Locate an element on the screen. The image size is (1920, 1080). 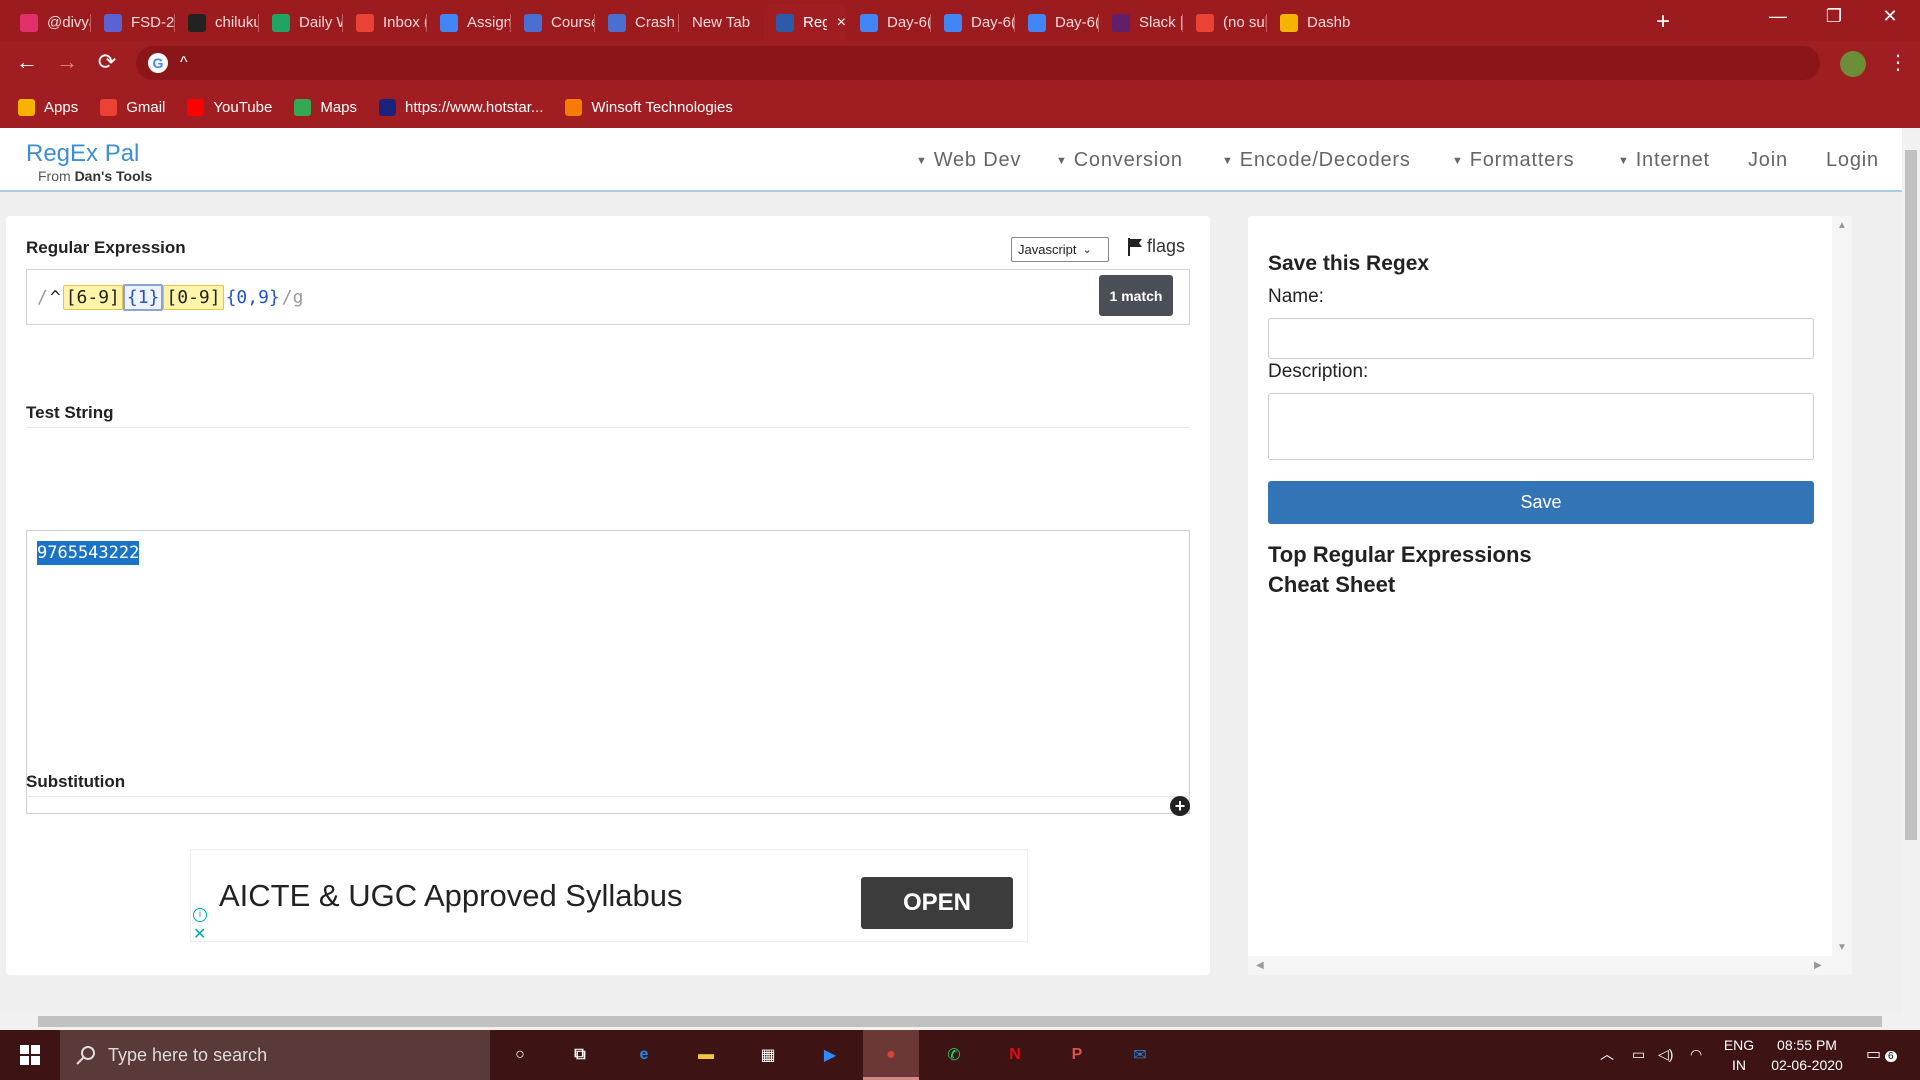
bookmark-label: Apps is located at coordinates (61, 107).